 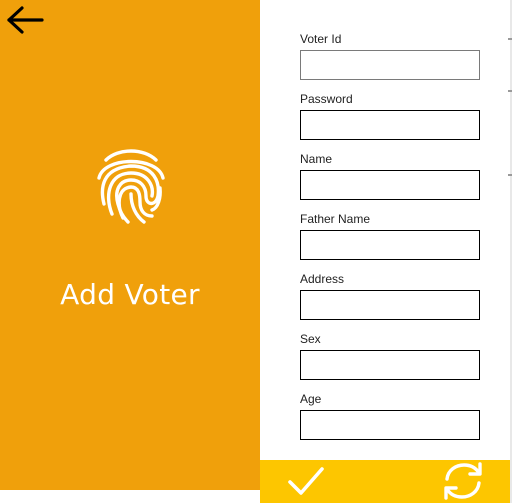 I want to click on page-title: Add Voter, so click(x=130, y=294).